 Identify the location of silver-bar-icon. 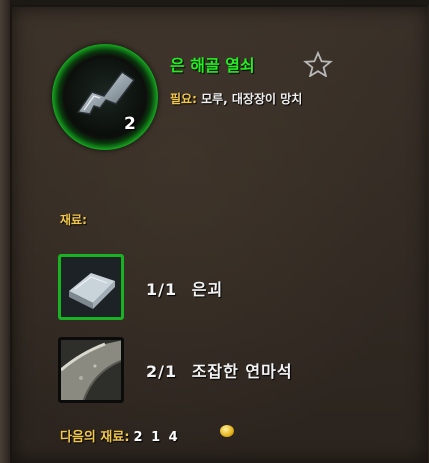
(91, 287).